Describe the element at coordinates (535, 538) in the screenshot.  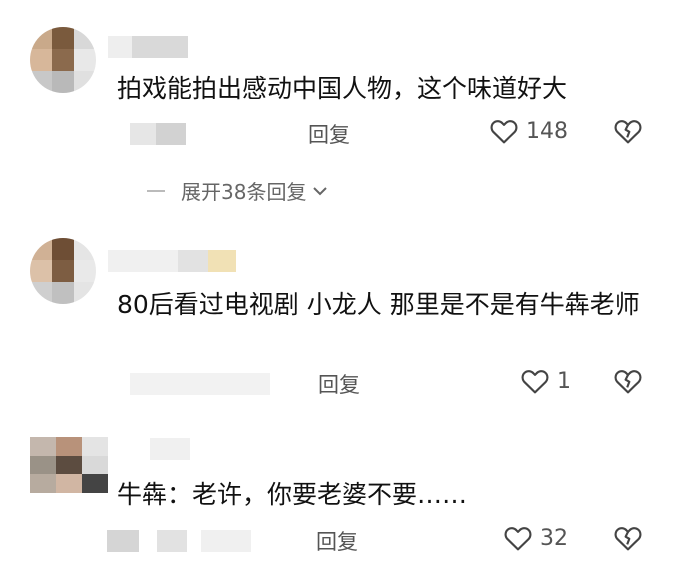
I see `like-button: 32` at that location.